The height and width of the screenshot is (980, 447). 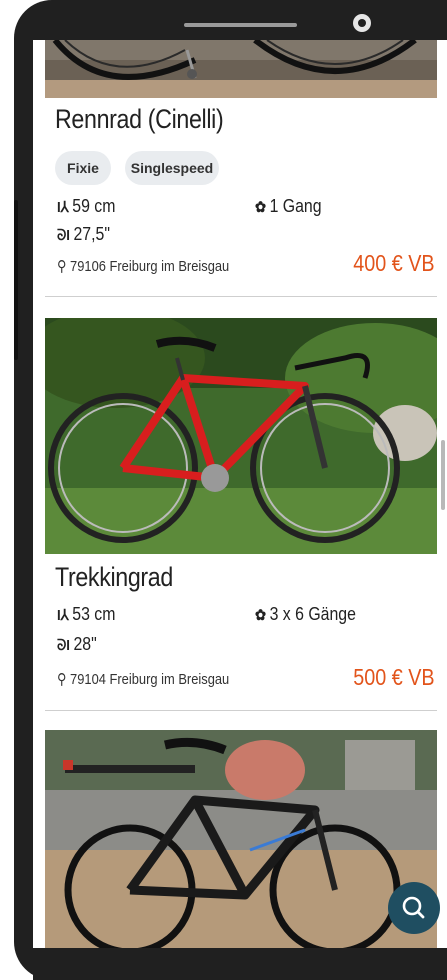 I want to click on listing-title: Rennrad (Cinelli), so click(x=139, y=119).